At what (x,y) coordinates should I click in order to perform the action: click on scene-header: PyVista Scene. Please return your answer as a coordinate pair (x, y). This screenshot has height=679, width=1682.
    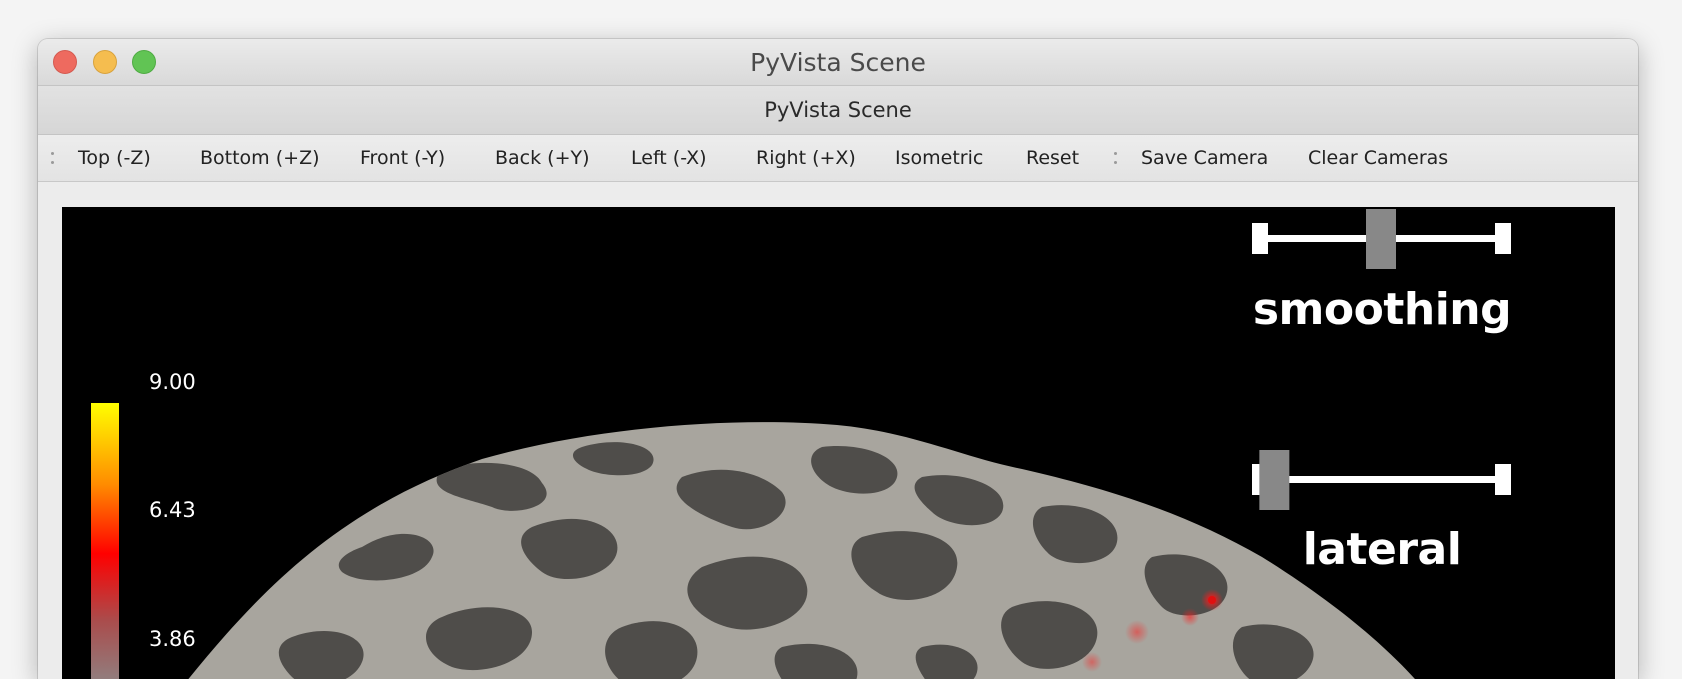
    Looking at the image, I should click on (838, 110).